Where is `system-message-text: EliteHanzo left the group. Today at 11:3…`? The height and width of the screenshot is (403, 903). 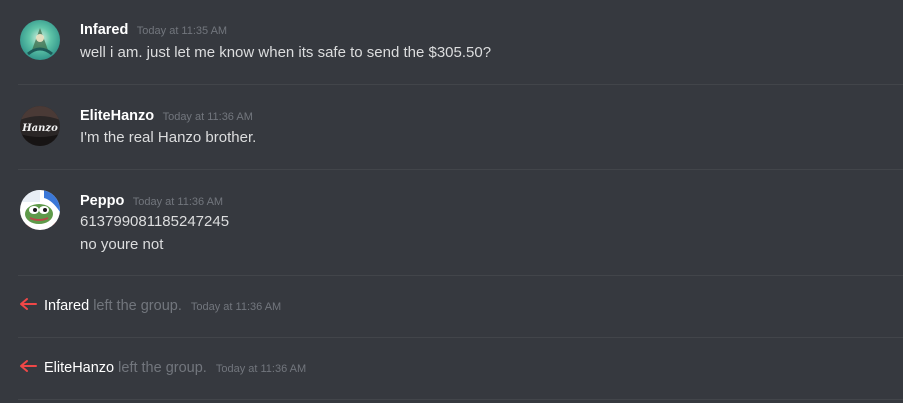
system-message-text: EliteHanzo left the group. Today at 11:3… is located at coordinates (175, 368).